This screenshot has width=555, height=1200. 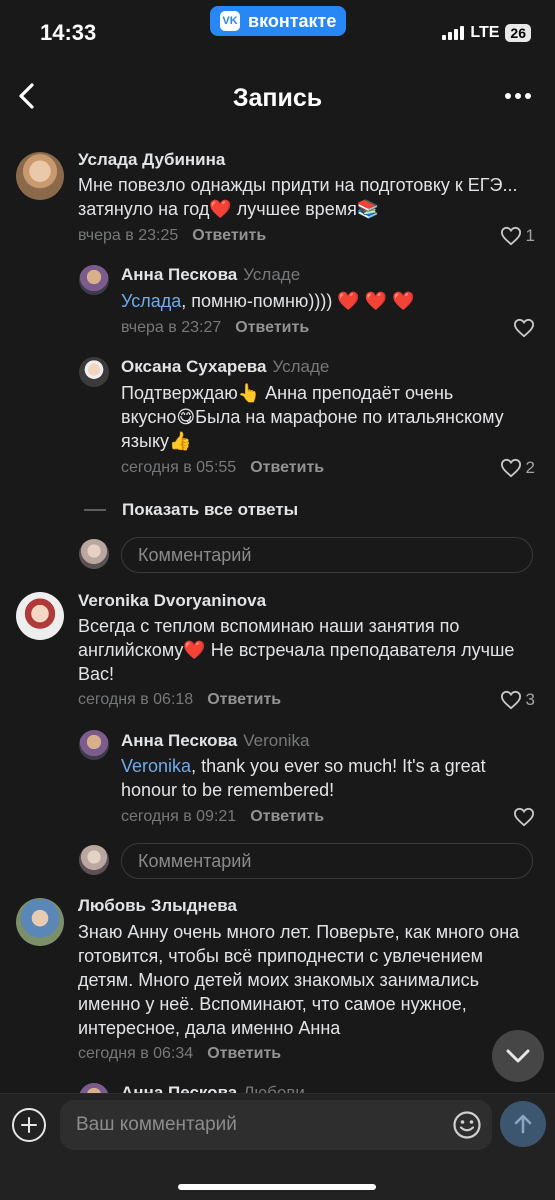 What do you see at coordinates (29, 1125) in the screenshot?
I see `plus-icon` at bounding box center [29, 1125].